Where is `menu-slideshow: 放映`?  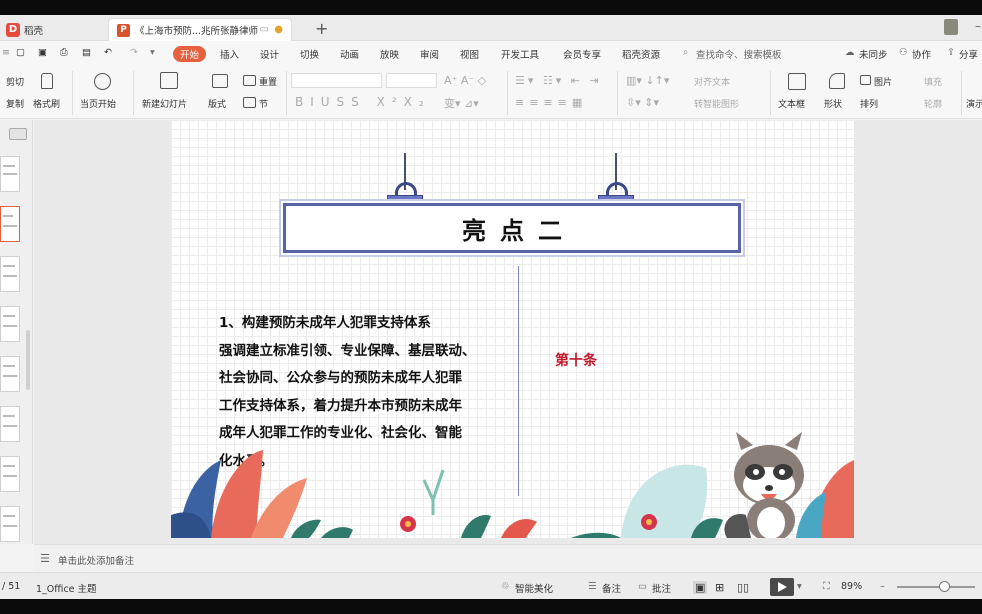 menu-slideshow: 放映 is located at coordinates (389, 54).